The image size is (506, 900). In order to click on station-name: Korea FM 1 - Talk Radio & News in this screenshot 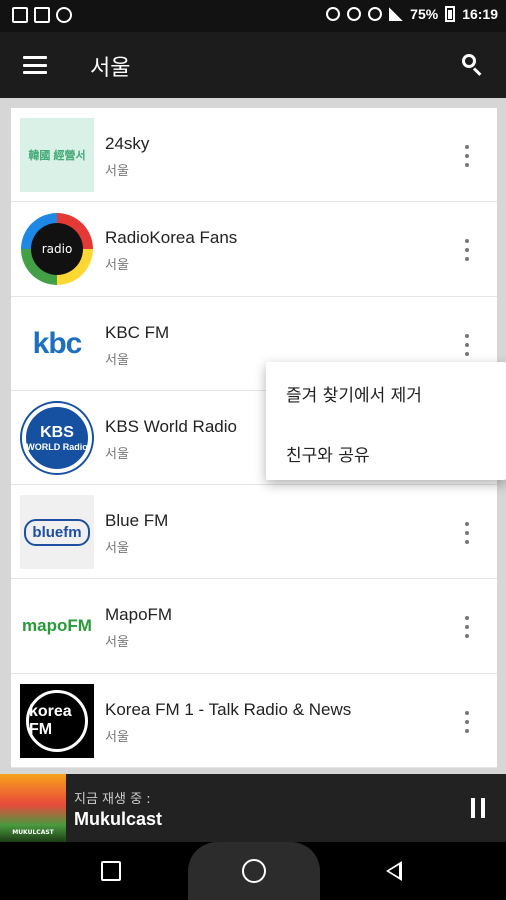, I will do `click(228, 709)`.